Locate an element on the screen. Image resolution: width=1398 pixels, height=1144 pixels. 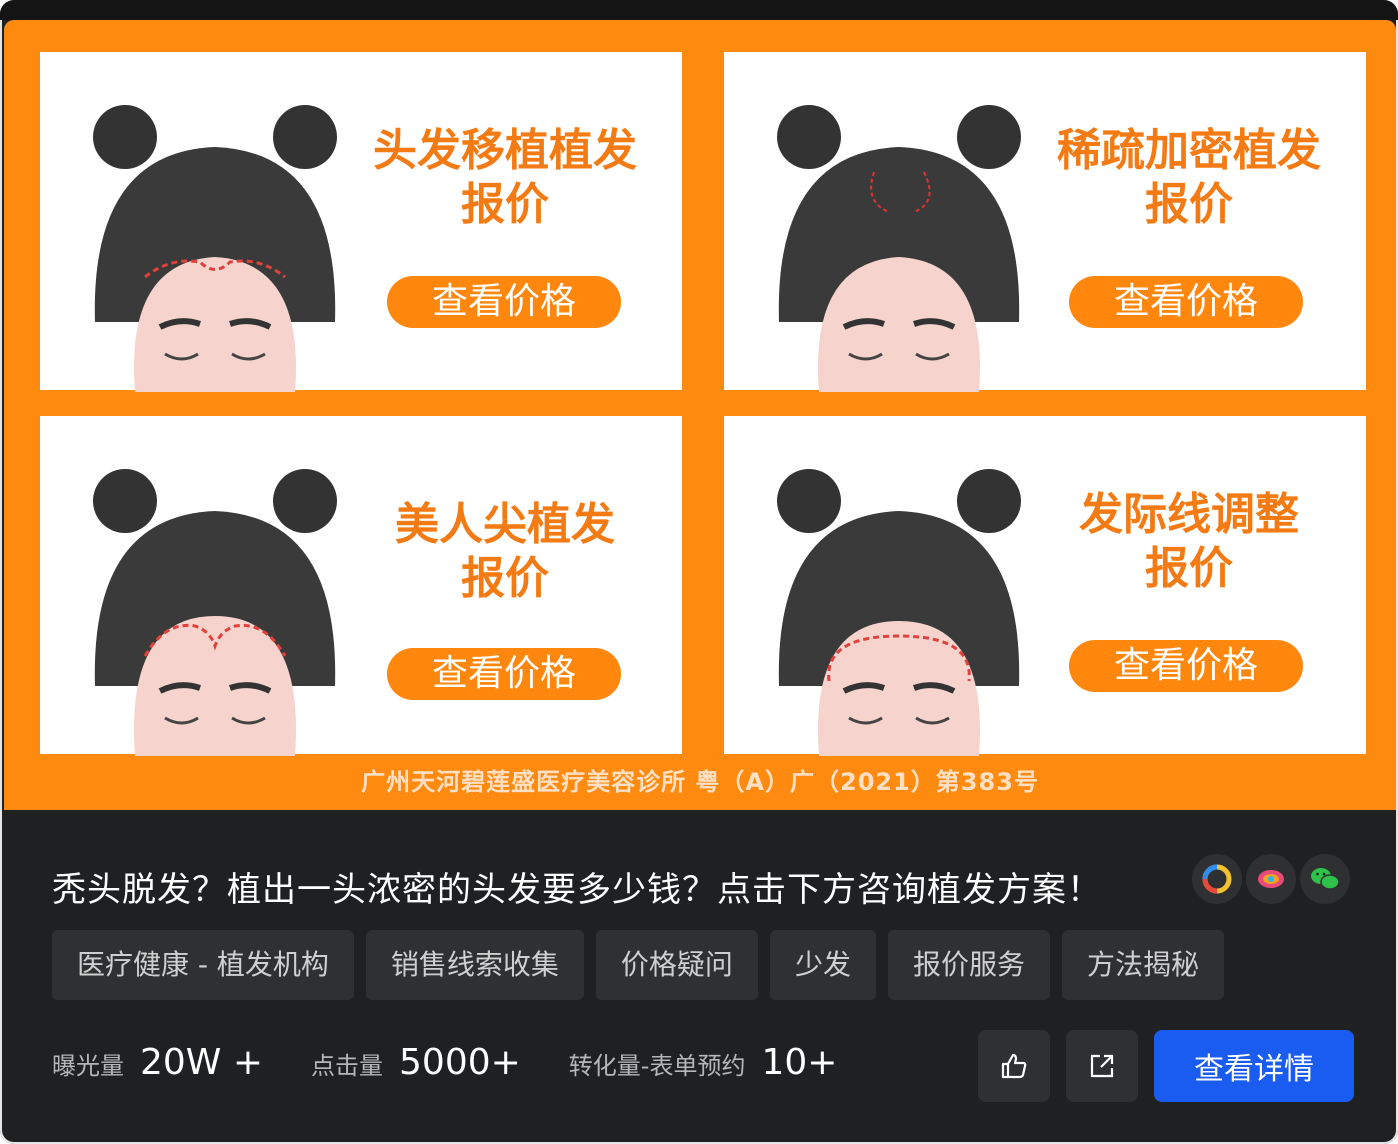
ad-headline: 秃头脱发？植出一头浓密的头发要多少钱？点击下方咨询植发方案！ is located at coordinates (577, 890).